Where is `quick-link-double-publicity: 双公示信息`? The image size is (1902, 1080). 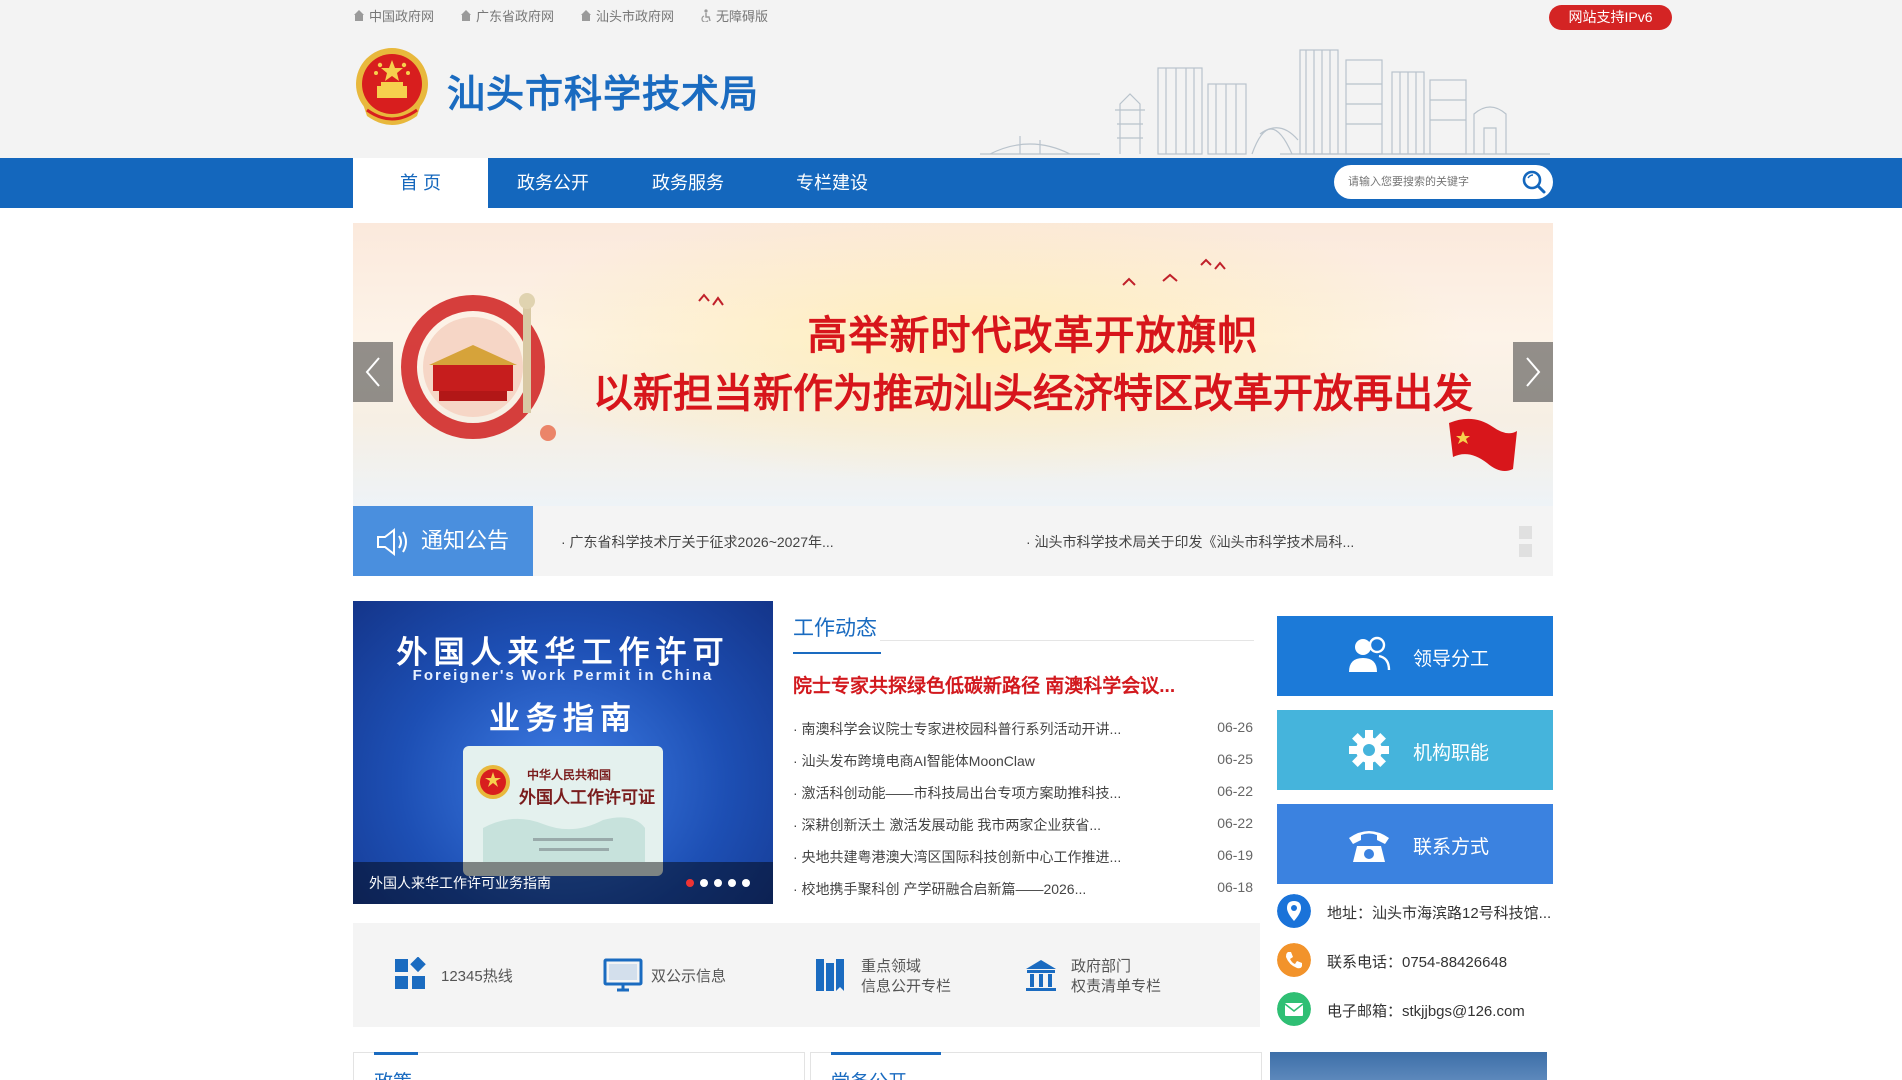
quick-link-double-publicity: 双公示信息 is located at coordinates (678, 975).